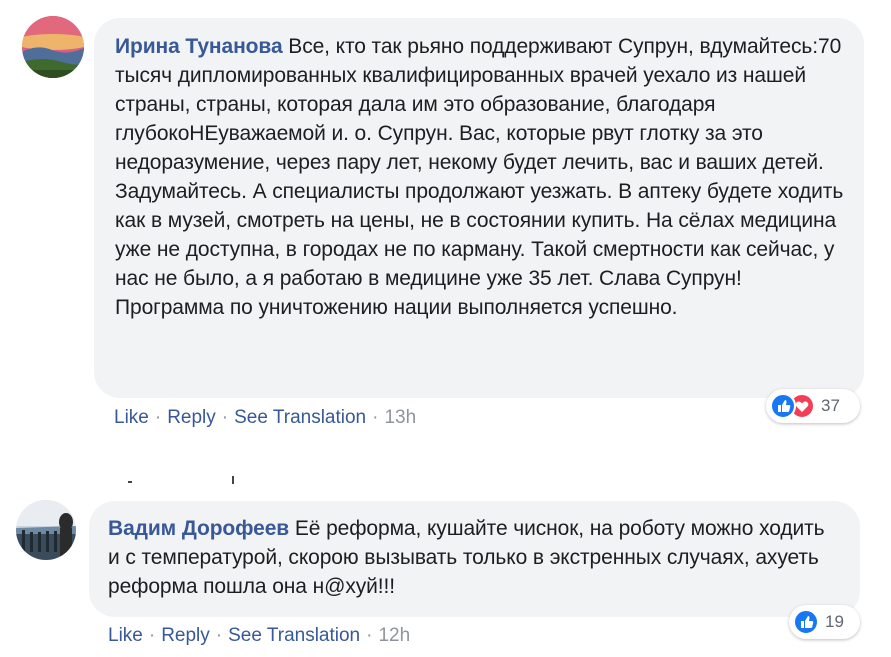 The height and width of the screenshot is (657, 891). I want to click on comment-actions: Like · Reply · See Translation · 12h, so click(259, 636).